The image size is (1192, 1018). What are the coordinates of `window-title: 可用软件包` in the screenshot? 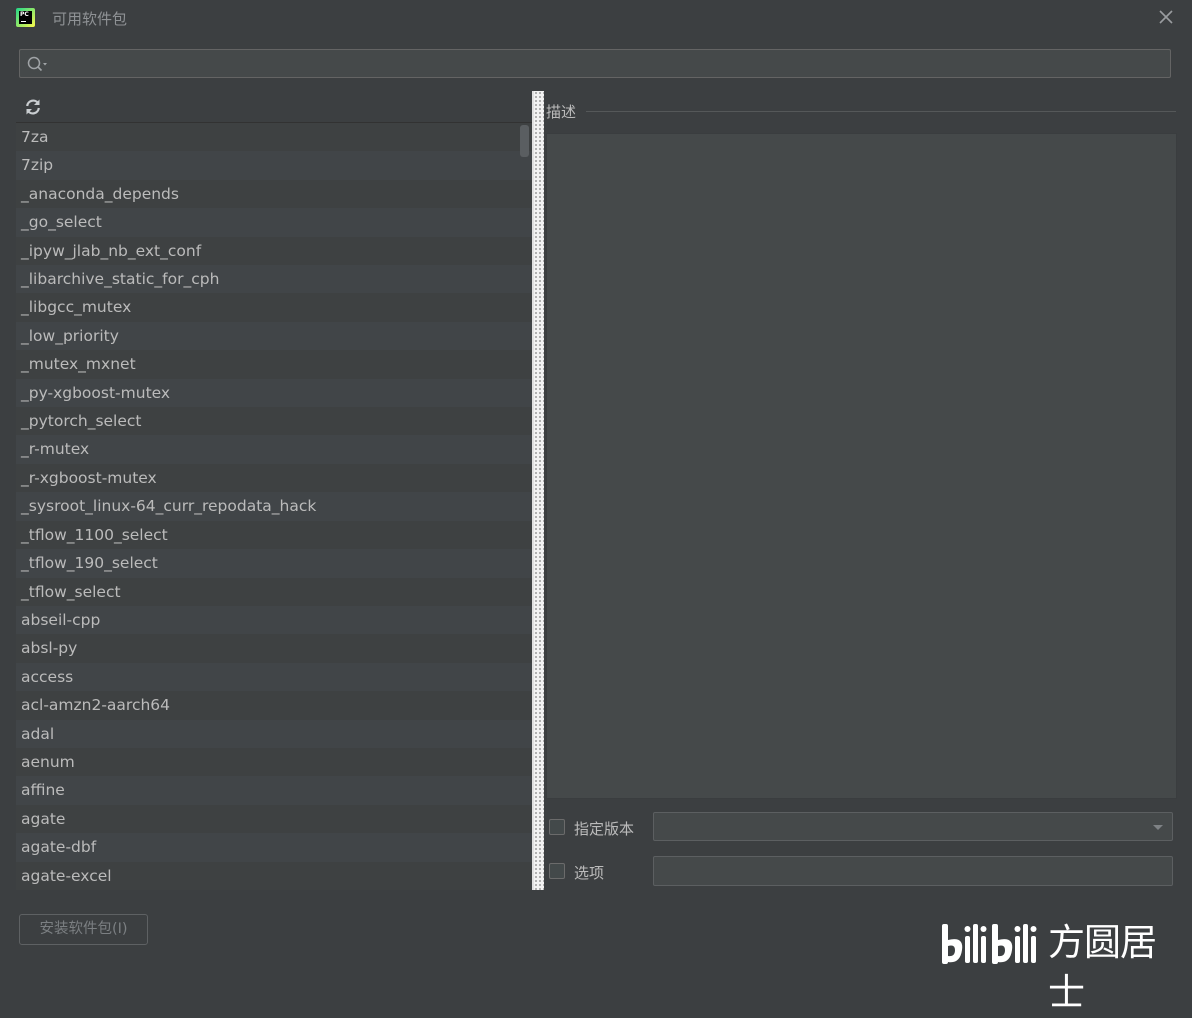 It's located at (90, 19).